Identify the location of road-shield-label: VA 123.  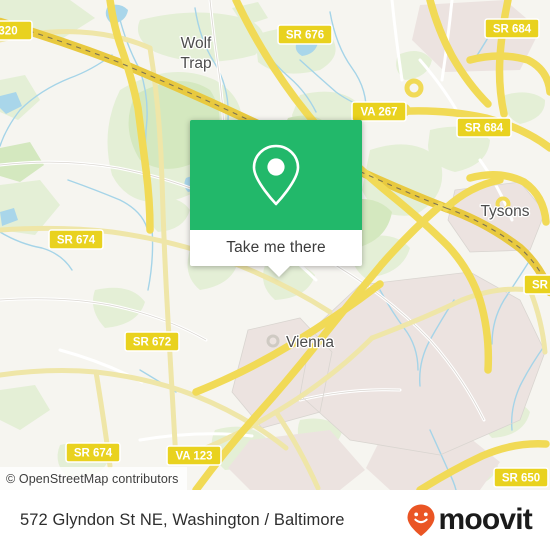
(193, 457).